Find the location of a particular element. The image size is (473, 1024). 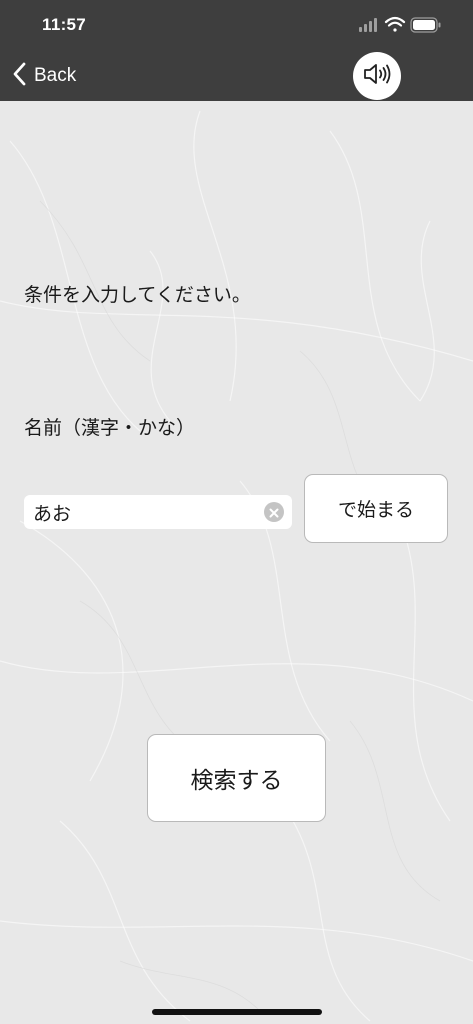

search-button: 検索する is located at coordinates (236, 778).